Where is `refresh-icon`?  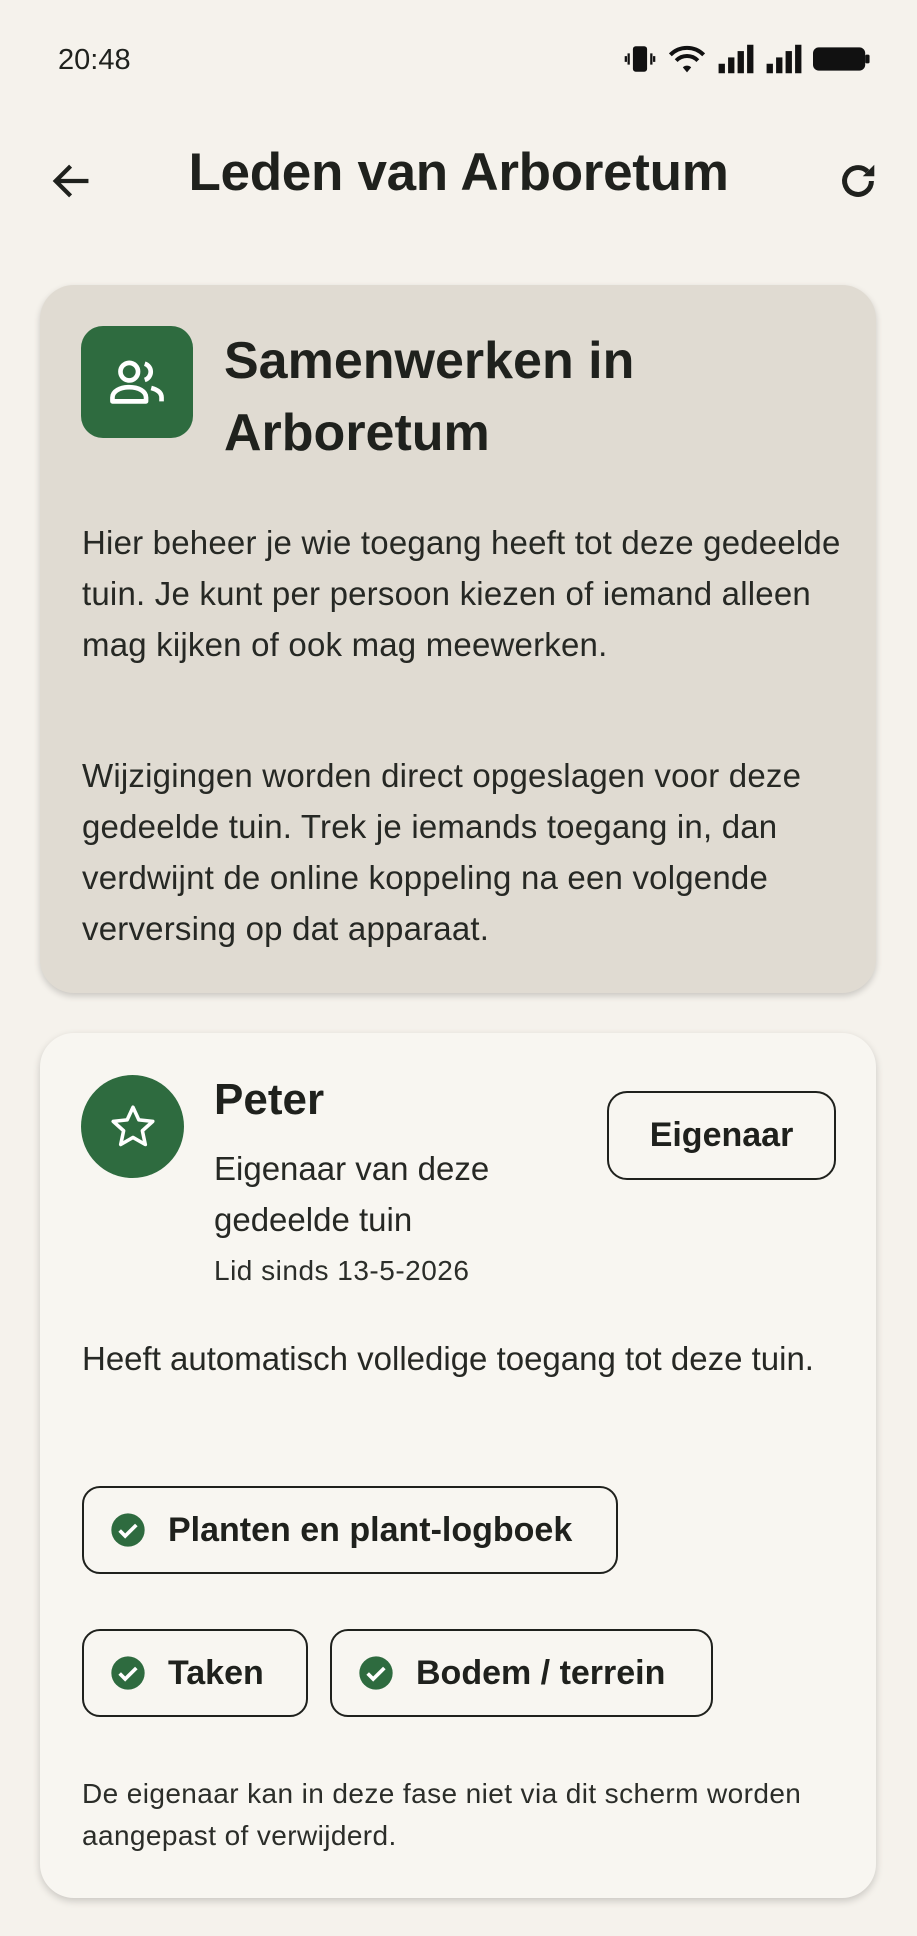
refresh-icon is located at coordinates (858, 180).